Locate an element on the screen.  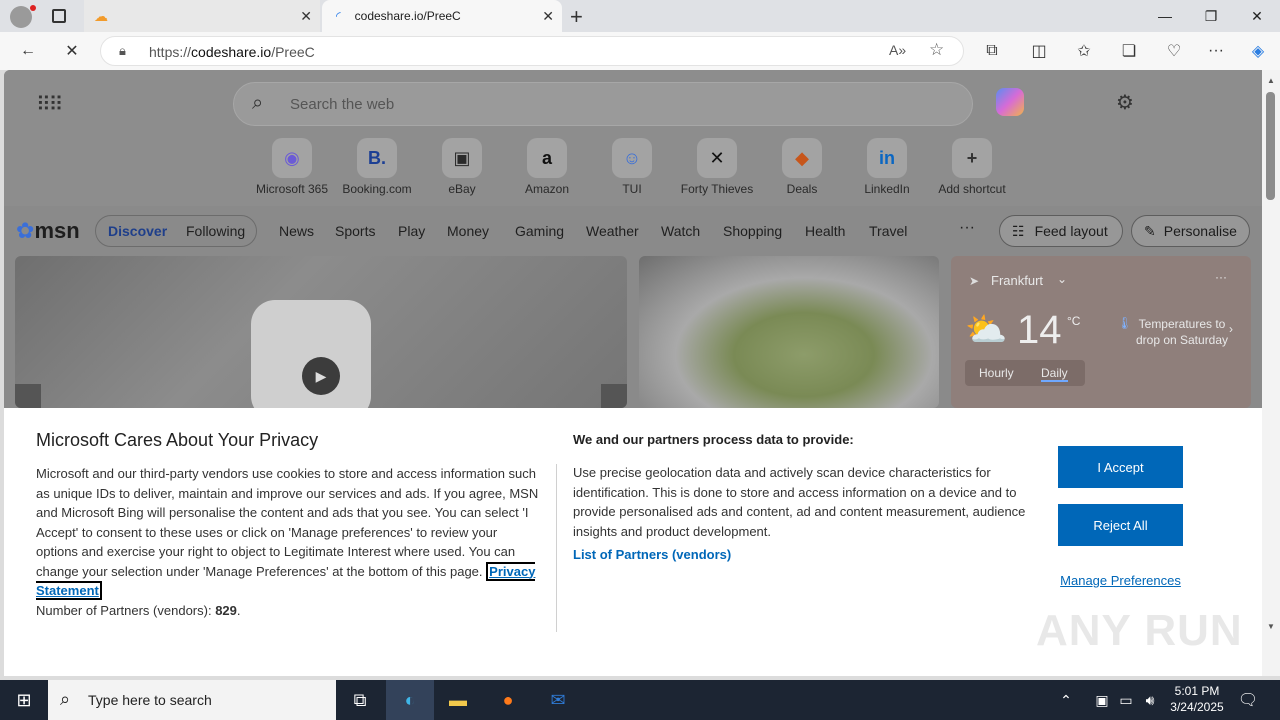
search-input: Search the web is located at coordinates (342, 104).